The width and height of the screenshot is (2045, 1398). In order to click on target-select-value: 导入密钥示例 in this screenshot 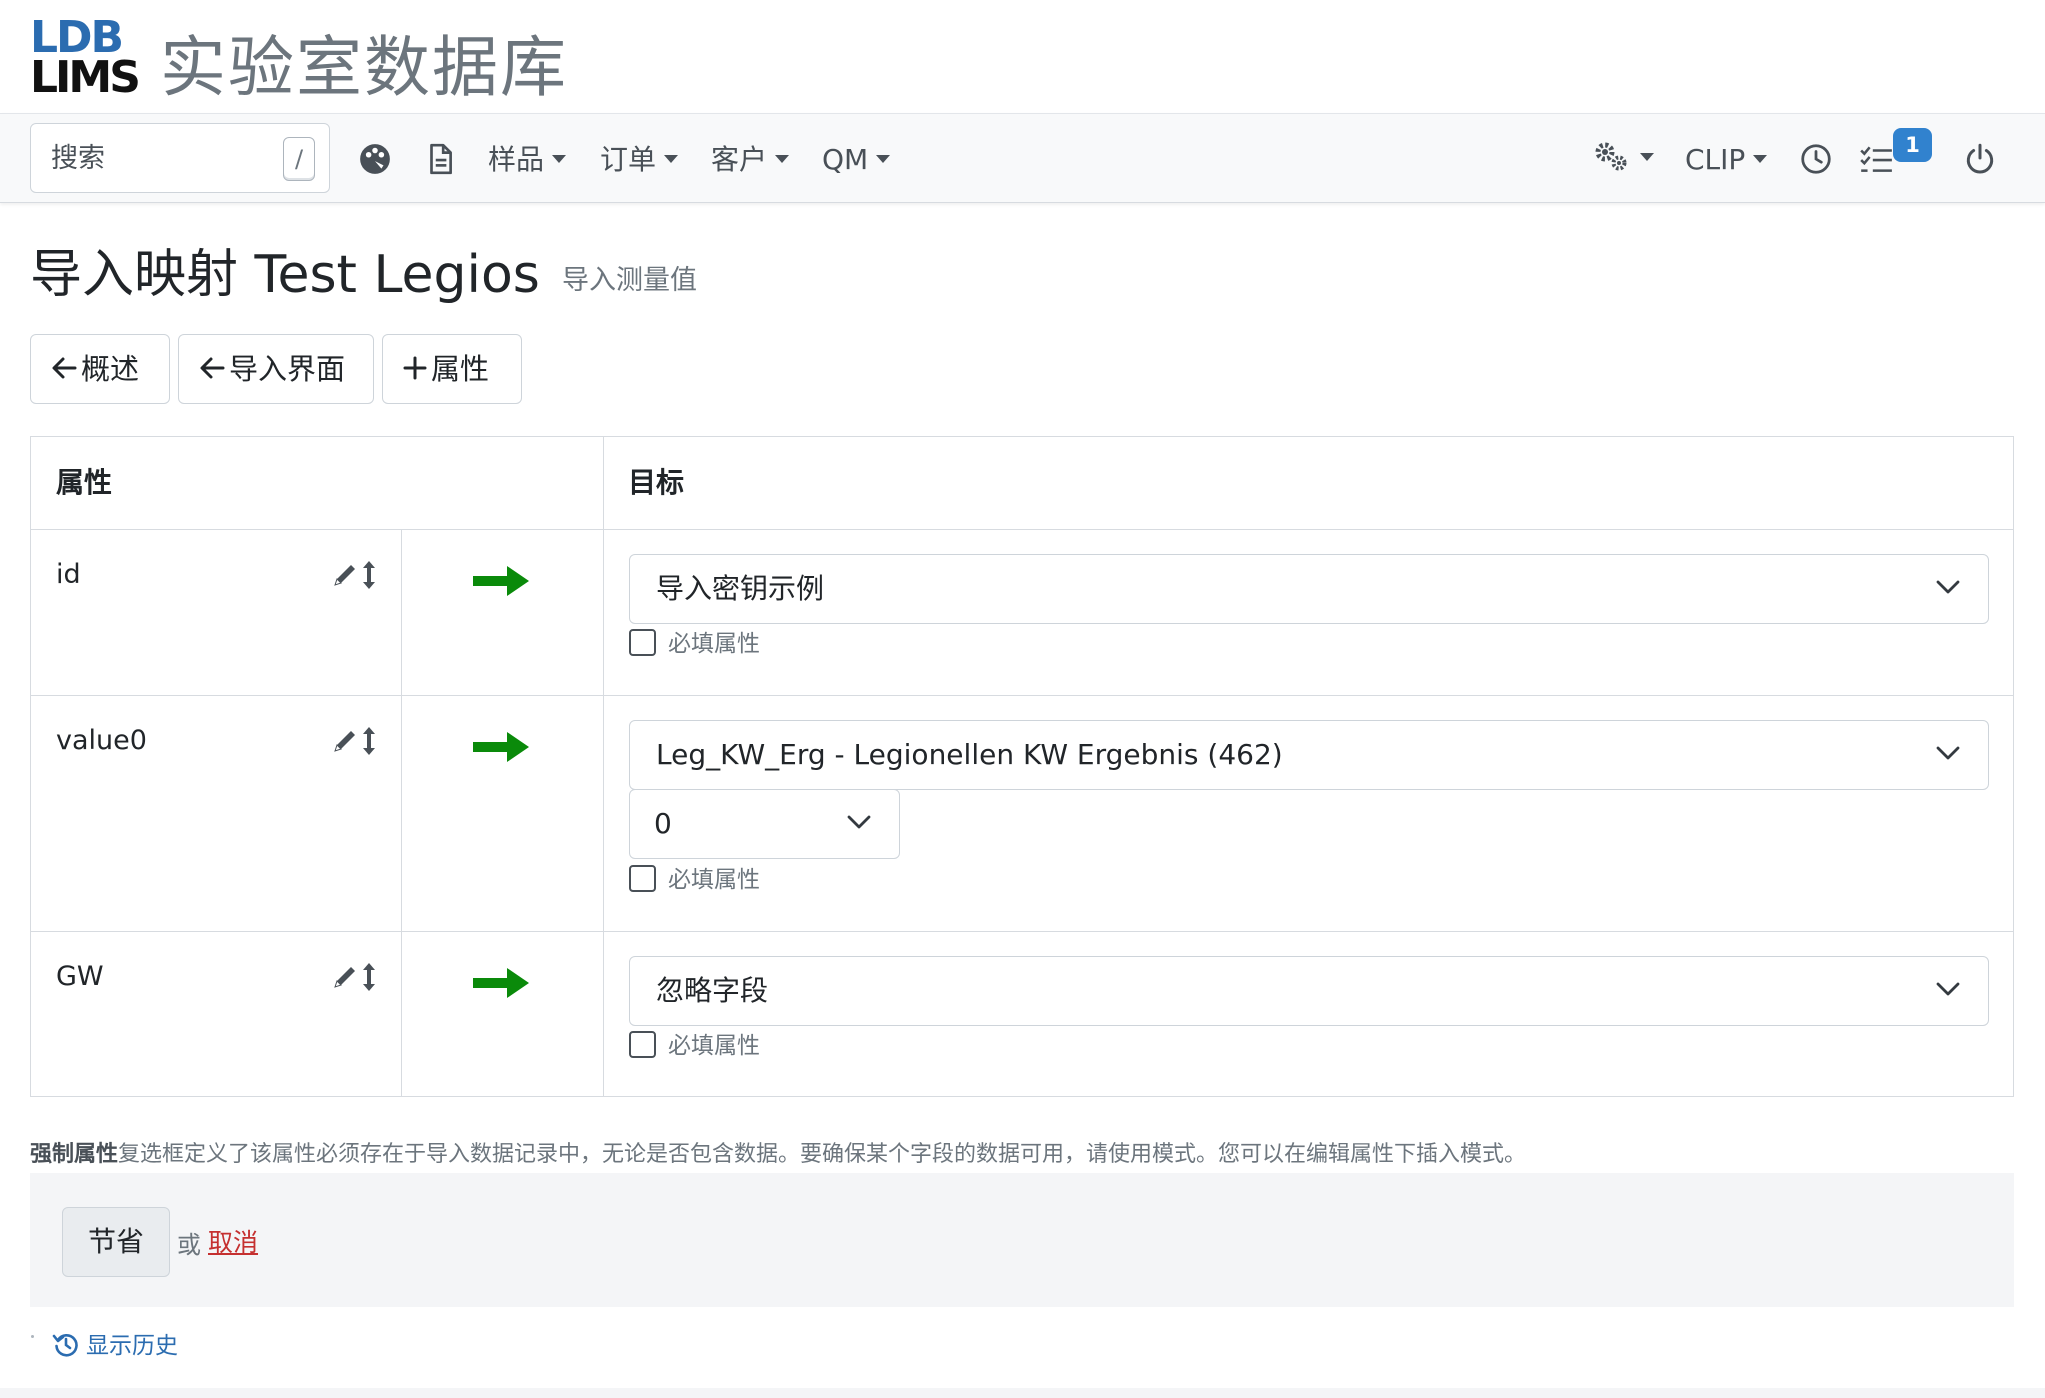, I will do `click(740, 588)`.